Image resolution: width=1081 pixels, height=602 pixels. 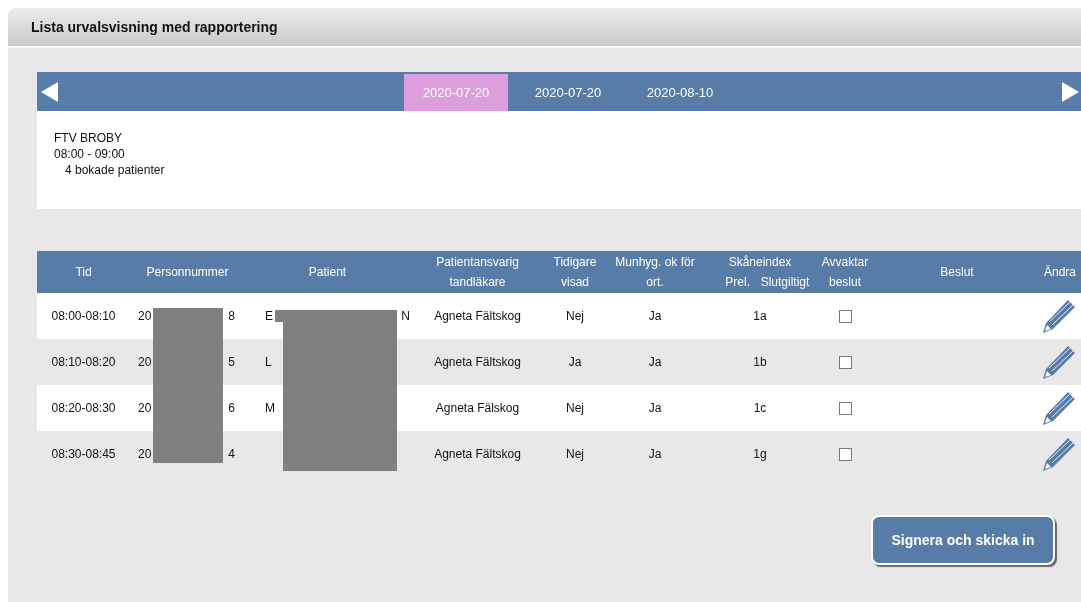 I want to click on column-header: Patientansvarig tandläkare, so click(x=477, y=272).